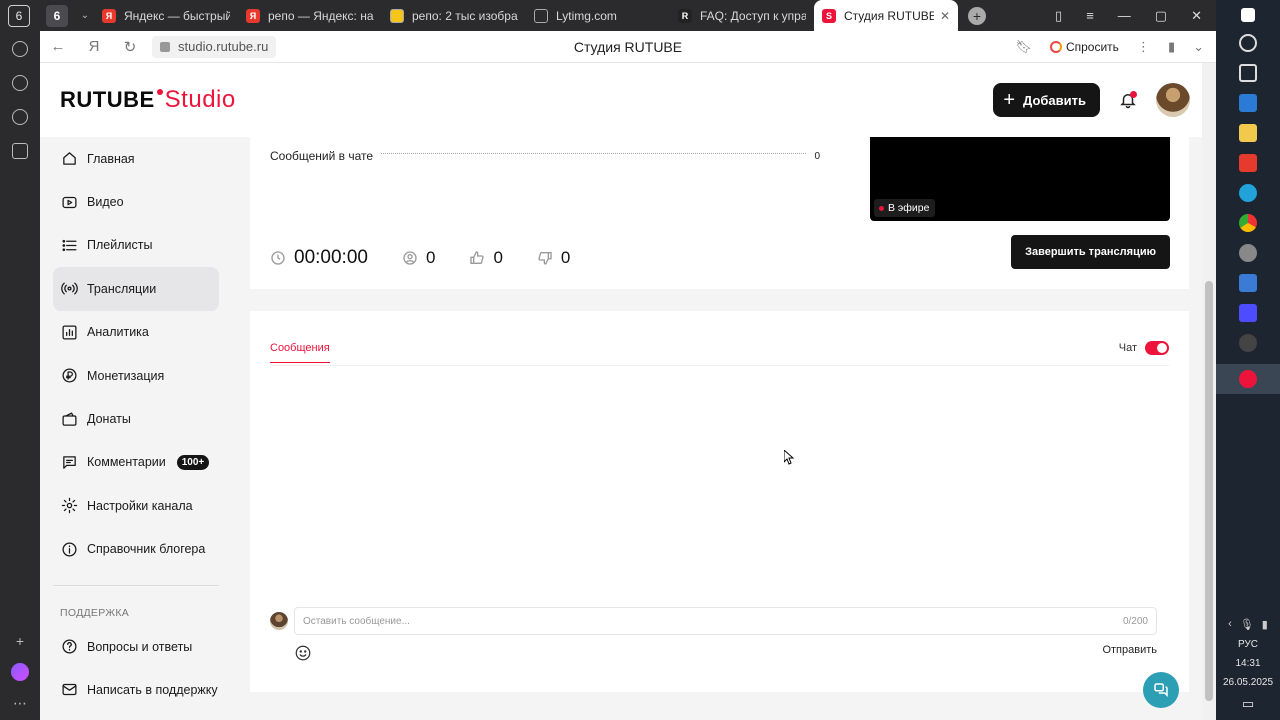 The height and width of the screenshot is (720, 1280). What do you see at coordinates (1127, 348) in the screenshot?
I see `chat-toggle-label: Чат` at bounding box center [1127, 348].